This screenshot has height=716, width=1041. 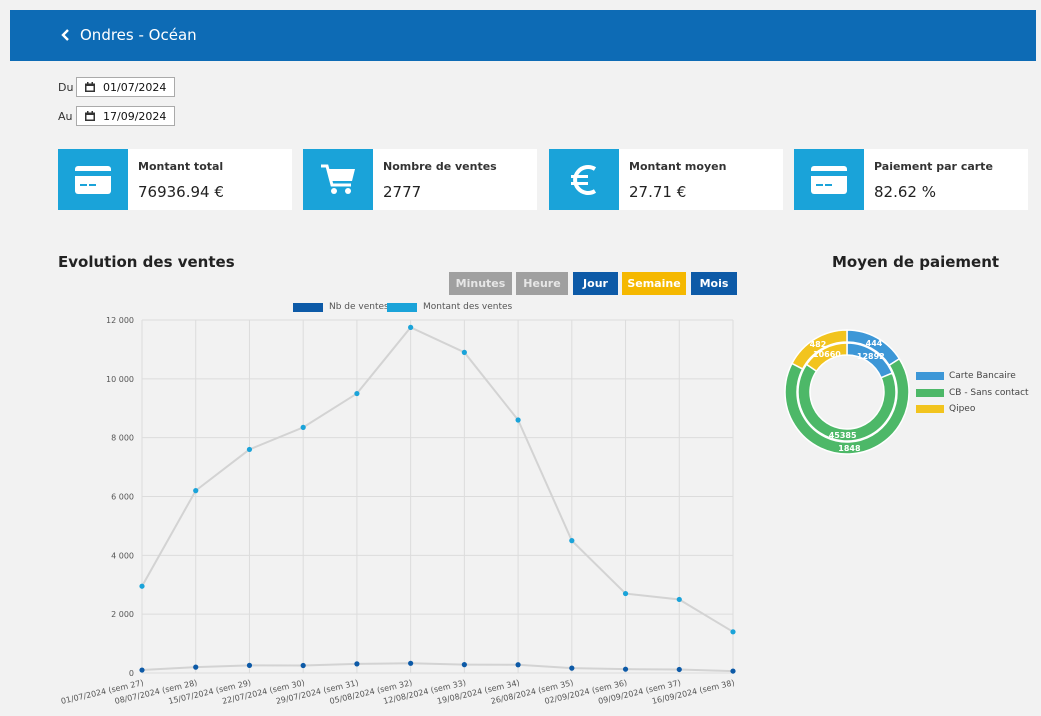 What do you see at coordinates (131, 673) in the screenshot?
I see `y-tick-label: 0` at bounding box center [131, 673].